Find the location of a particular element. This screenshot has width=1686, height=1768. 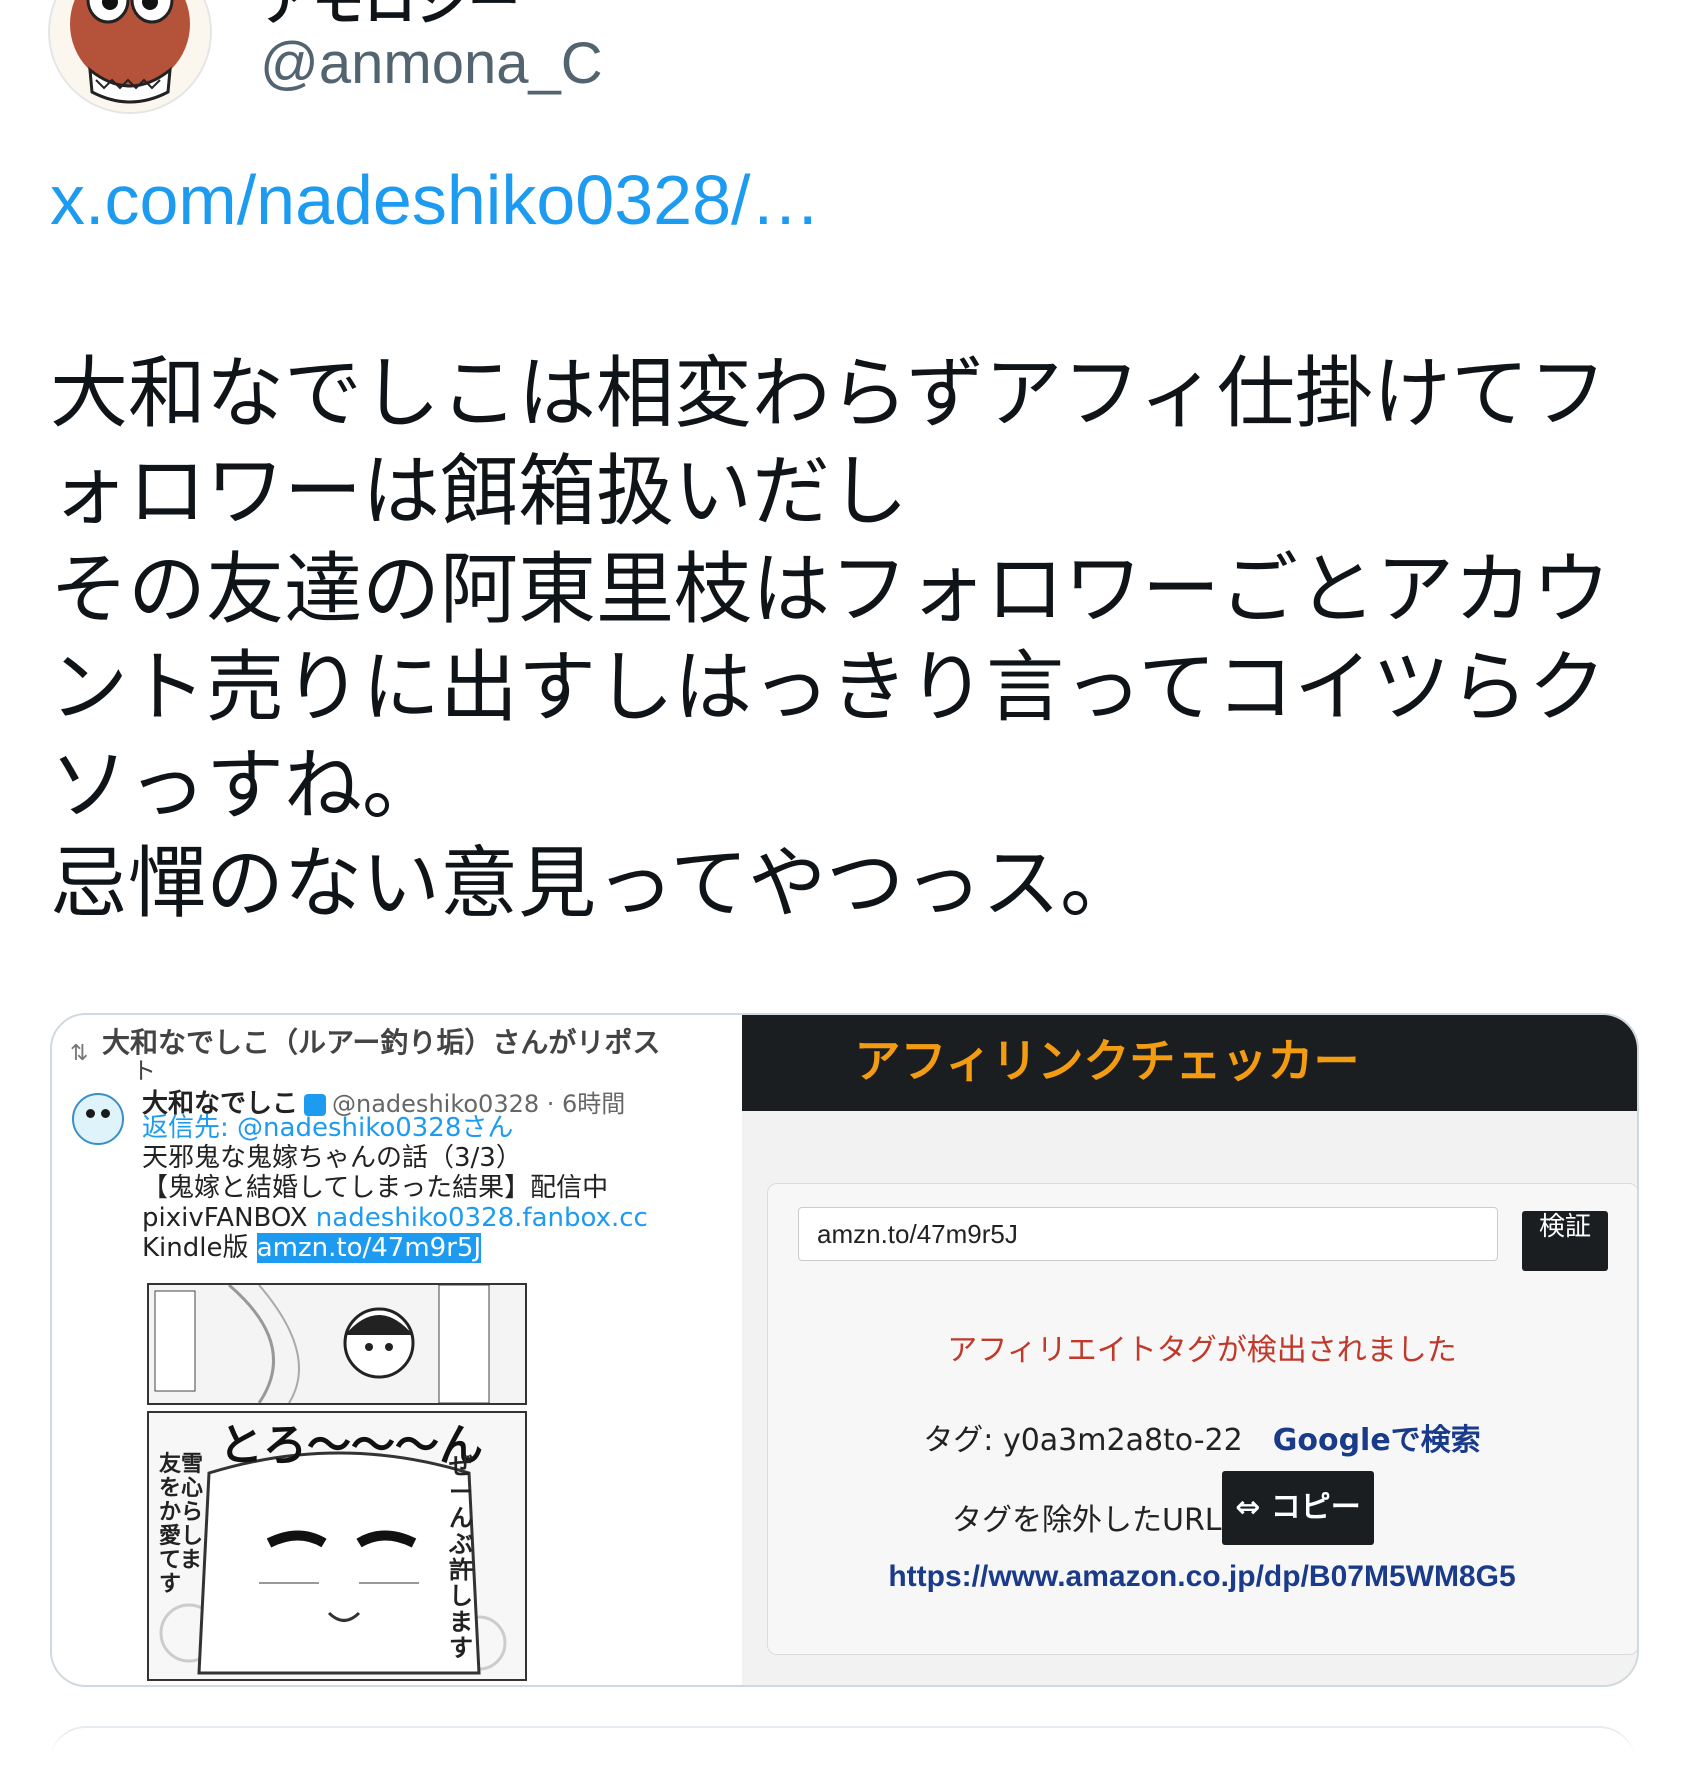

tweet-text-line: ォロワーは餌箱扱いだし is located at coordinates (479, 492).